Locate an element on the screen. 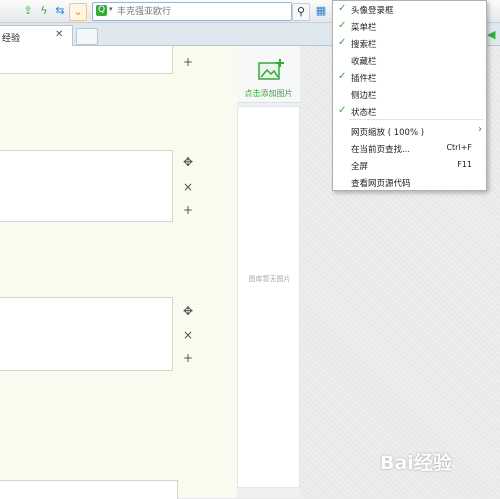 This screenshot has width=500, height=499. search-box: Q ▾ is located at coordinates (192, 11).